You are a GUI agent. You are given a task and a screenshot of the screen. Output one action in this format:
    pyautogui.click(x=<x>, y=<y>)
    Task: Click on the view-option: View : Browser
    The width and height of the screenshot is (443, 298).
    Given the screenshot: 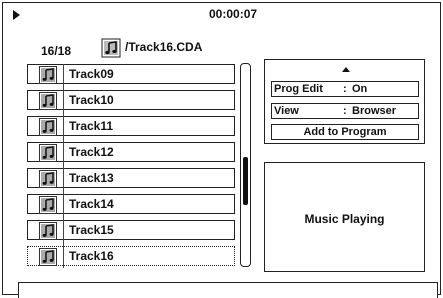 What is the action you would take?
    pyautogui.click(x=345, y=111)
    